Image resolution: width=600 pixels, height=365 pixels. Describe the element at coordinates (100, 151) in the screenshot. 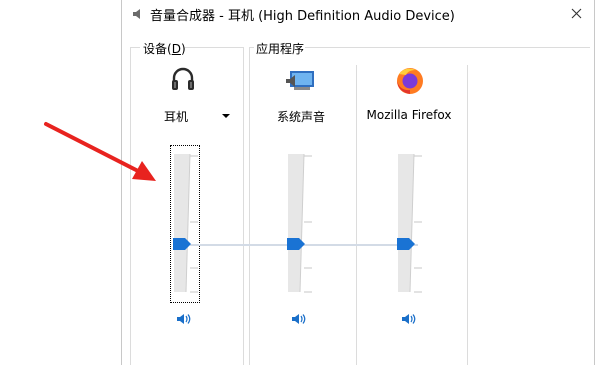

I see `annotation-arrow-icon` at that location.